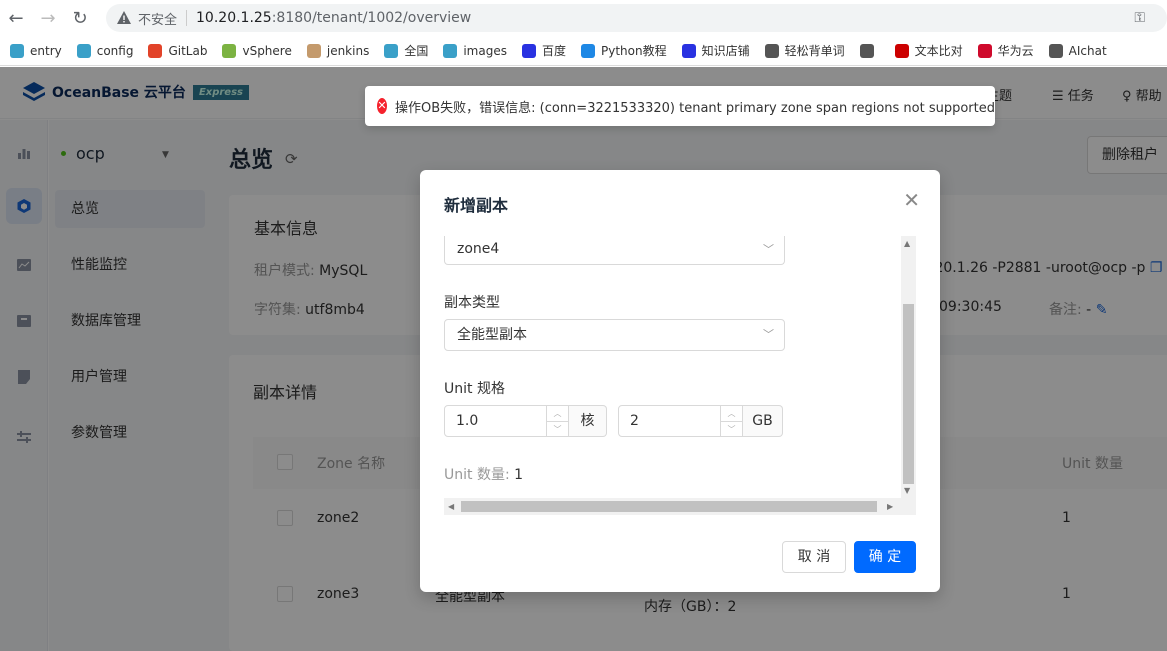  What do you see at coordinates (907, 243) in the screenshot?
I see `scroll-up-icon: ▲` at bounding box center [907, 243].